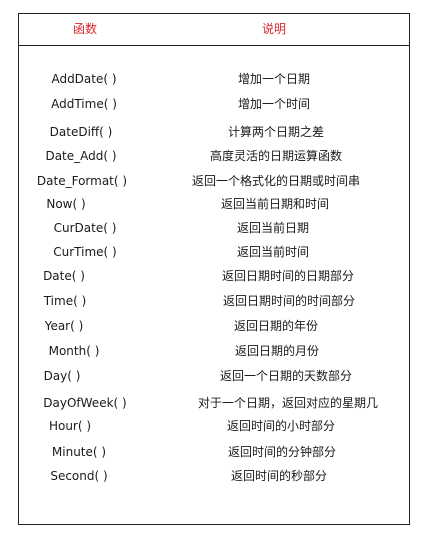  I want to click on function-name-cell: Minute( ), so click(79, 452).